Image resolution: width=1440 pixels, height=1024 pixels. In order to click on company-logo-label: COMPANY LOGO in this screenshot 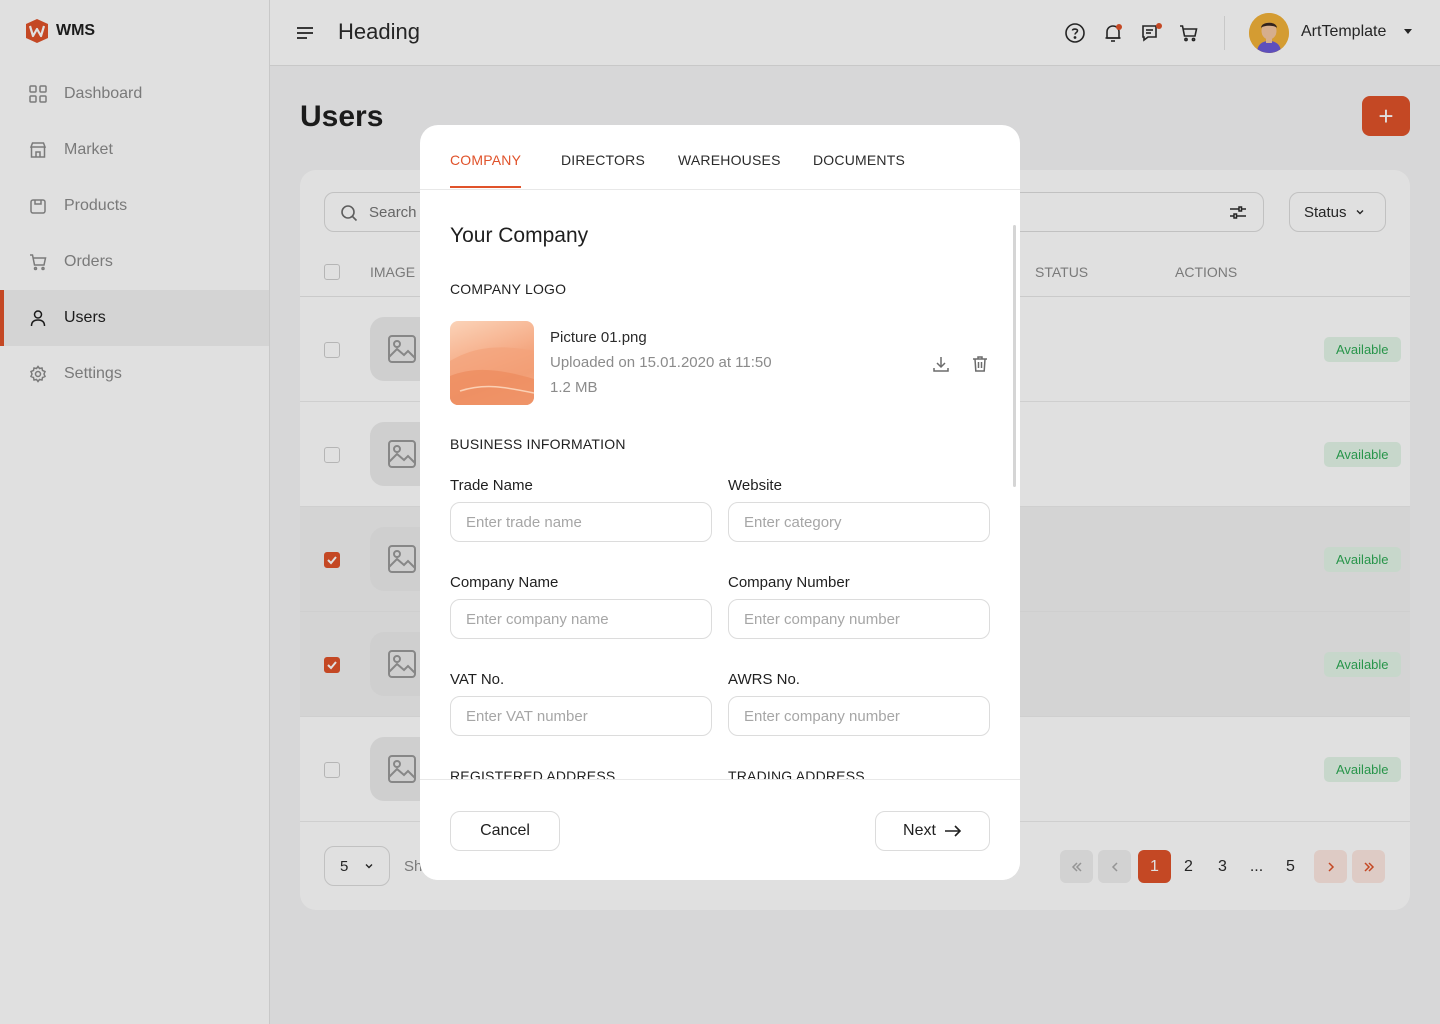, I will do `click(508, 289)`.